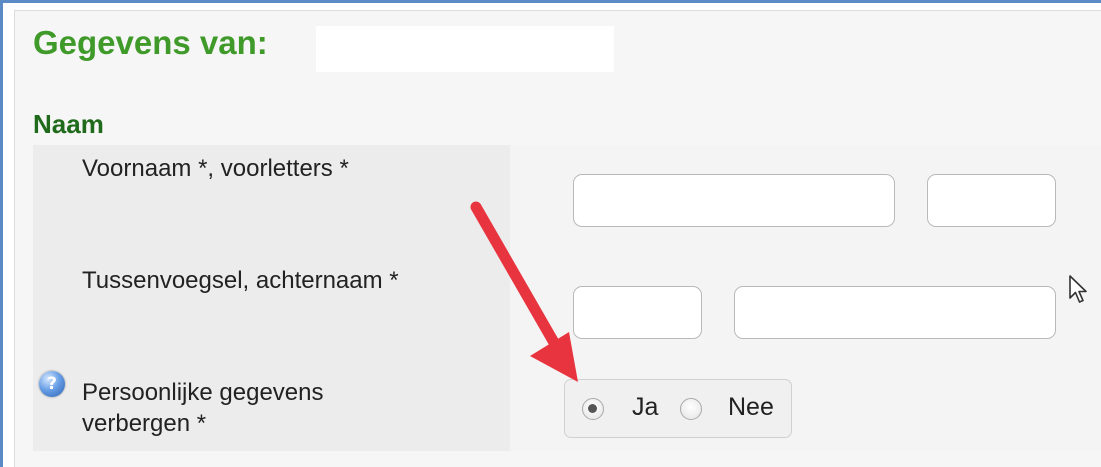 The height and width of the screenshot is (467, 1101). I want to click on mouse-pointer-icon, so click(1078, 289).